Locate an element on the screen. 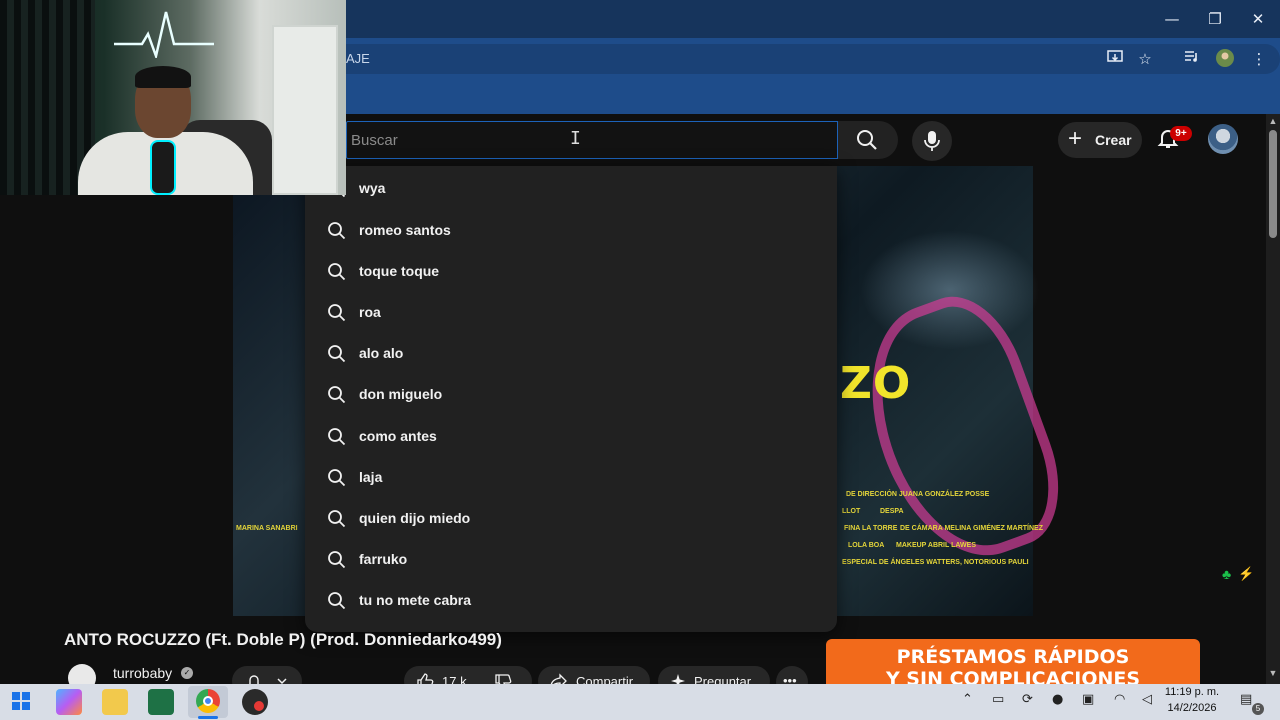 The width and height of the screenshot is (1280, 720). suggestion-text: roa is located at coordinates (370, 312).